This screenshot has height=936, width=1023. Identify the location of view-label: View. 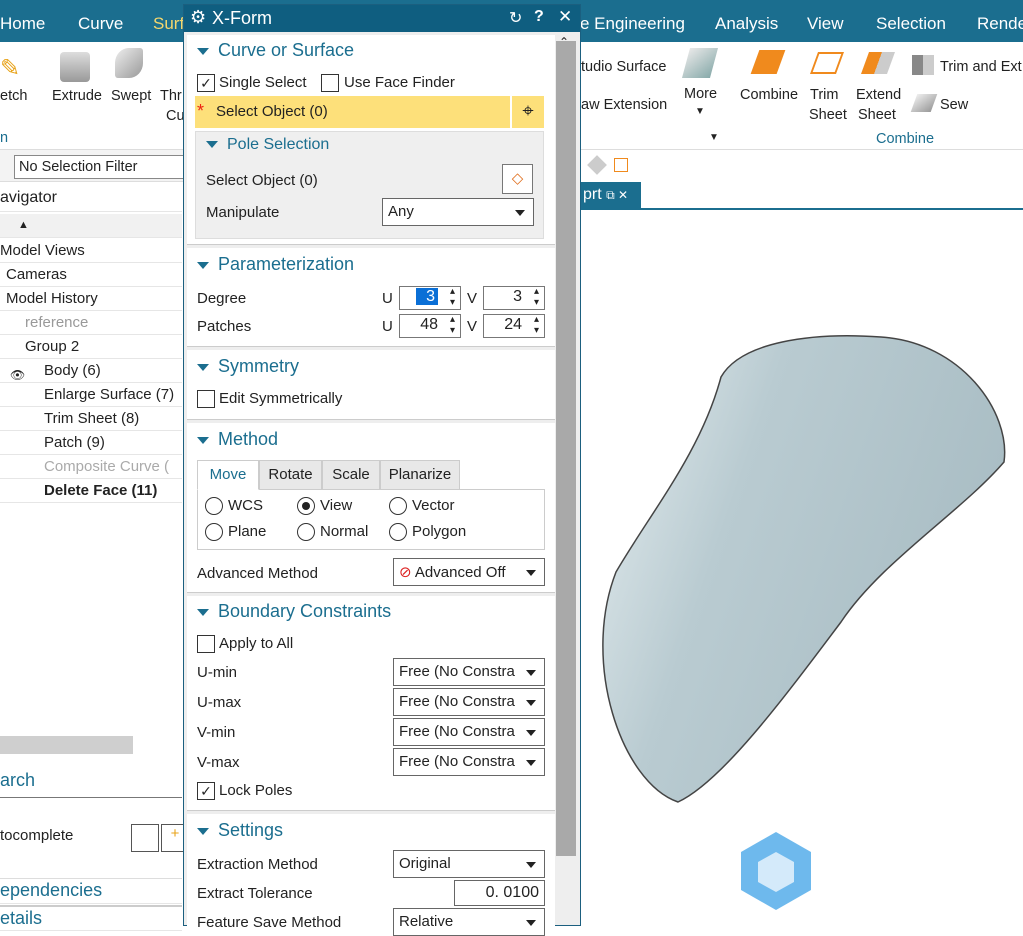
(336, 505).